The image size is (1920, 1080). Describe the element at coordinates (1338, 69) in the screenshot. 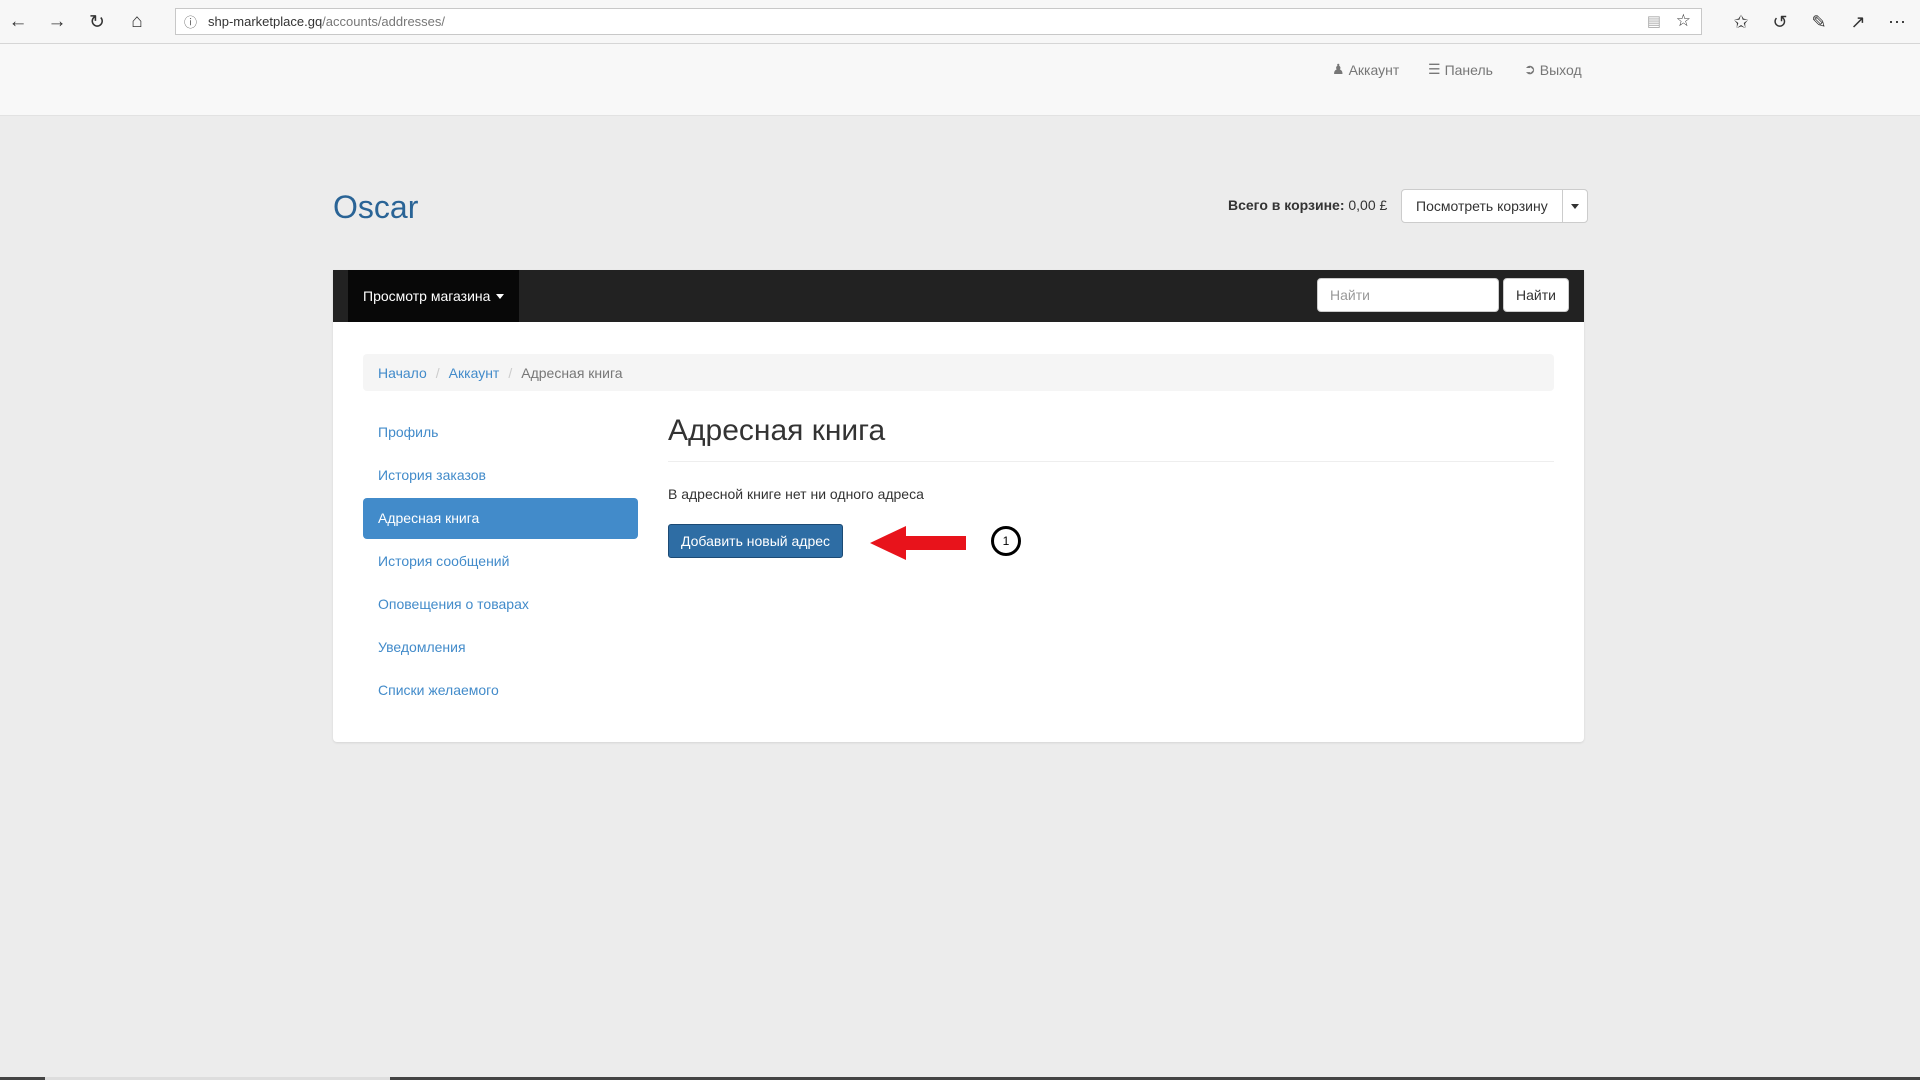

I see `user-icon: ♟` at that location.